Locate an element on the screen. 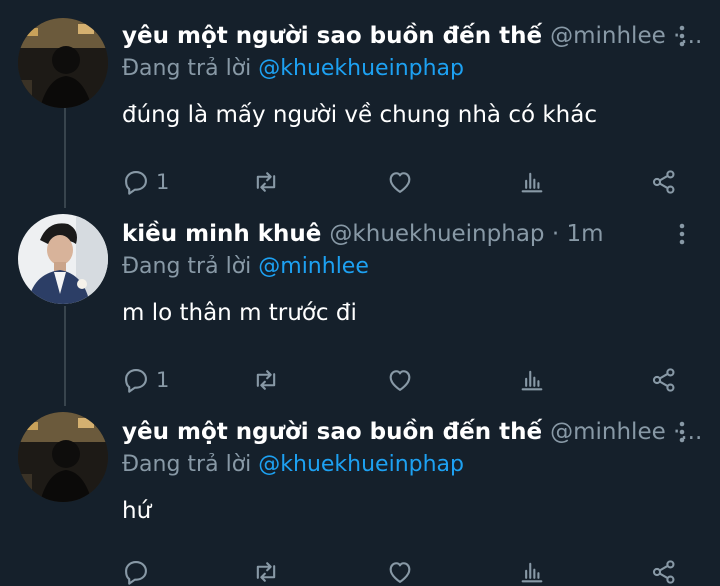 Image resolution: width=720 pixels, height=586 pixels. reply-button is located at coordinates (136, 570).